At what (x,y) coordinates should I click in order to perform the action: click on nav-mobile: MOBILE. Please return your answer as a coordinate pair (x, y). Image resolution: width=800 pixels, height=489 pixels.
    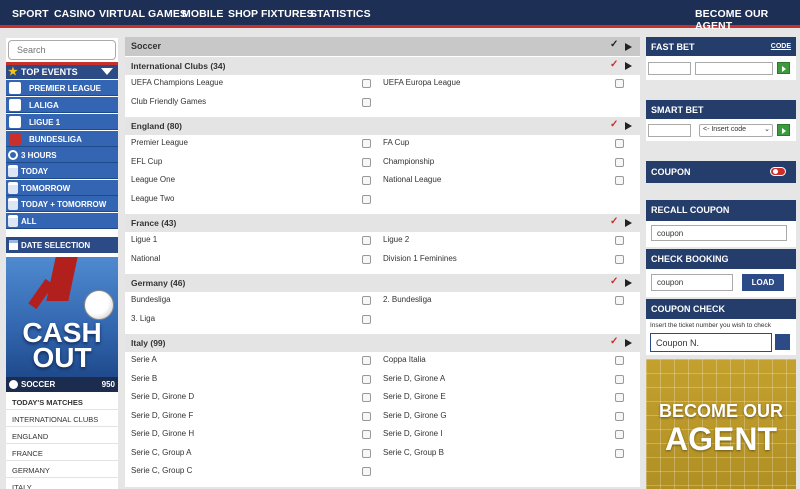
    Looking at the image, I should click on (202, 14).